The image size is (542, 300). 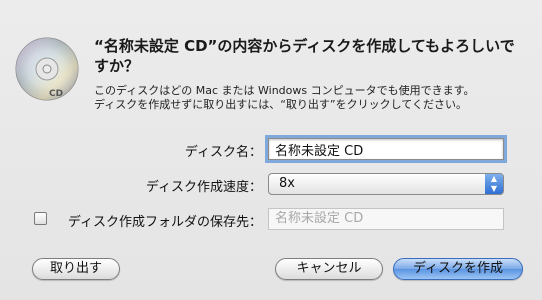 What do you see at coordinates (76, 269) in the screenshot?
I see `eject-button: 取り出す` at bounding box center [76, 269].